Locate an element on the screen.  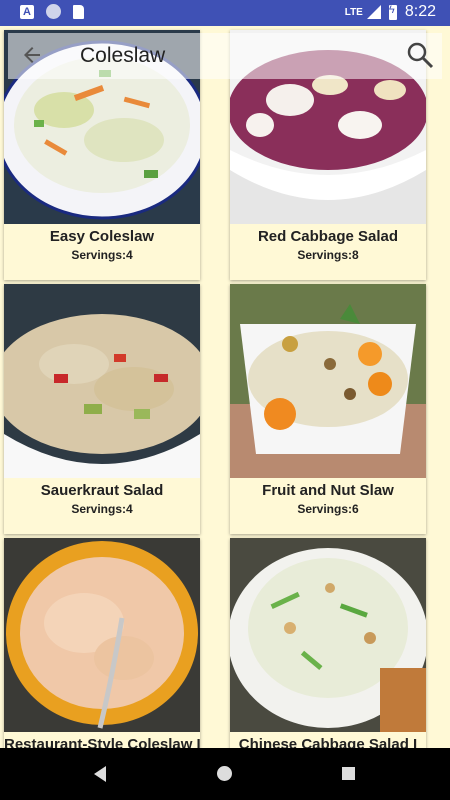
clock: 8:22 is located at coordinates (420, 11).